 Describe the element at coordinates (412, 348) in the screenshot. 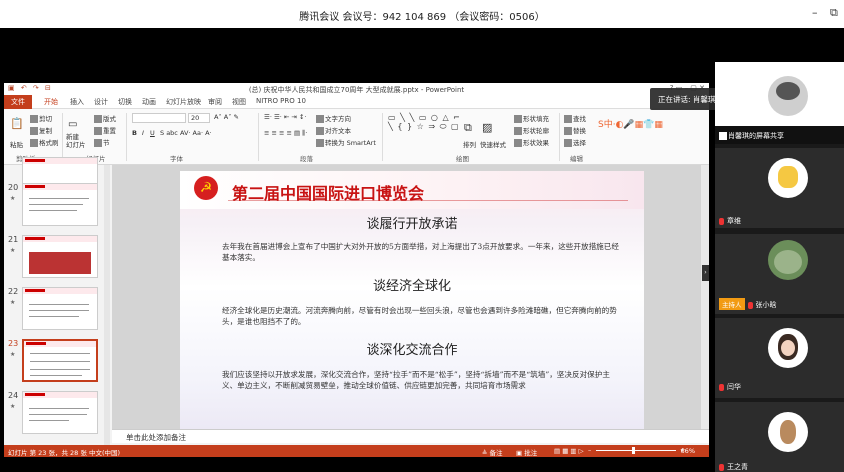

I see `section-title-3: 谈深化交流合作` at that location.